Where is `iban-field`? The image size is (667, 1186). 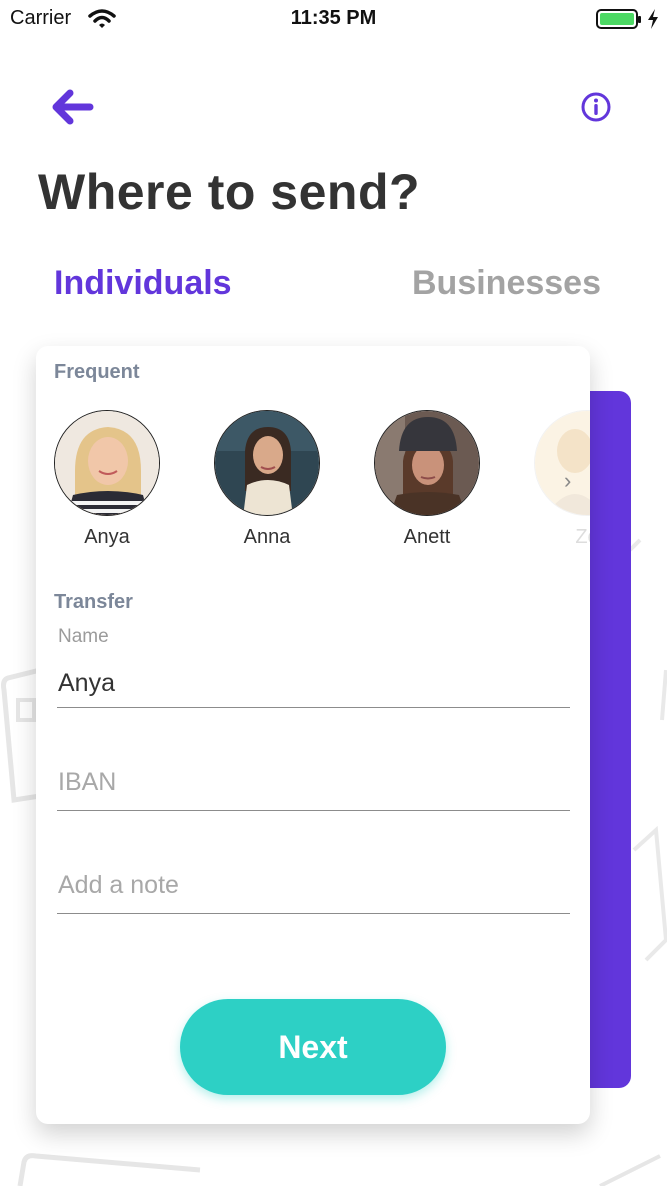 iban-field is located at coordinates (313, 782).